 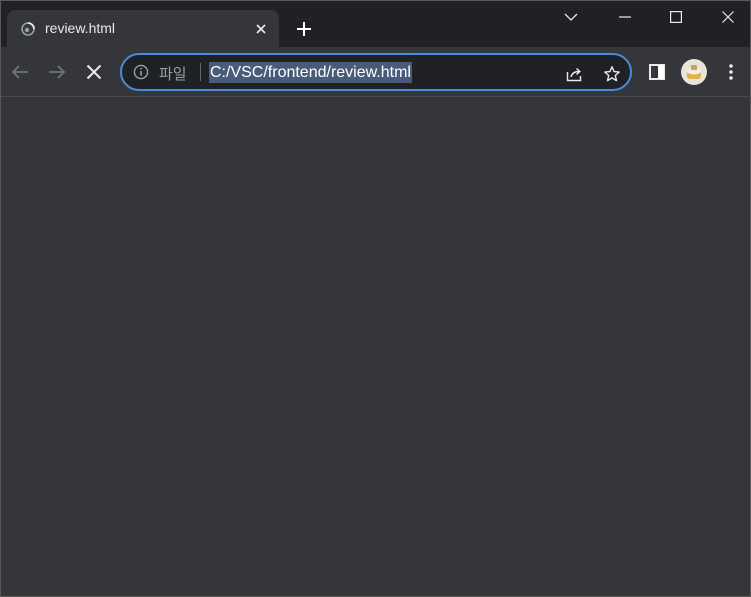 What do you see at coordinates (261, 29) in the screenshot?
I see `tab-close-icon` at bounding box center [261, 29].